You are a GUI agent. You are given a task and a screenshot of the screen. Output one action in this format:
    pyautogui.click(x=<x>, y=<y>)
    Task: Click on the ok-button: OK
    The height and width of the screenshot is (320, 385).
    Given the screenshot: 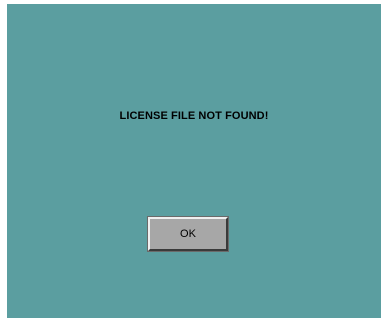 What is the action you would take?
    pyautogui.click(x=188, y=234)
    